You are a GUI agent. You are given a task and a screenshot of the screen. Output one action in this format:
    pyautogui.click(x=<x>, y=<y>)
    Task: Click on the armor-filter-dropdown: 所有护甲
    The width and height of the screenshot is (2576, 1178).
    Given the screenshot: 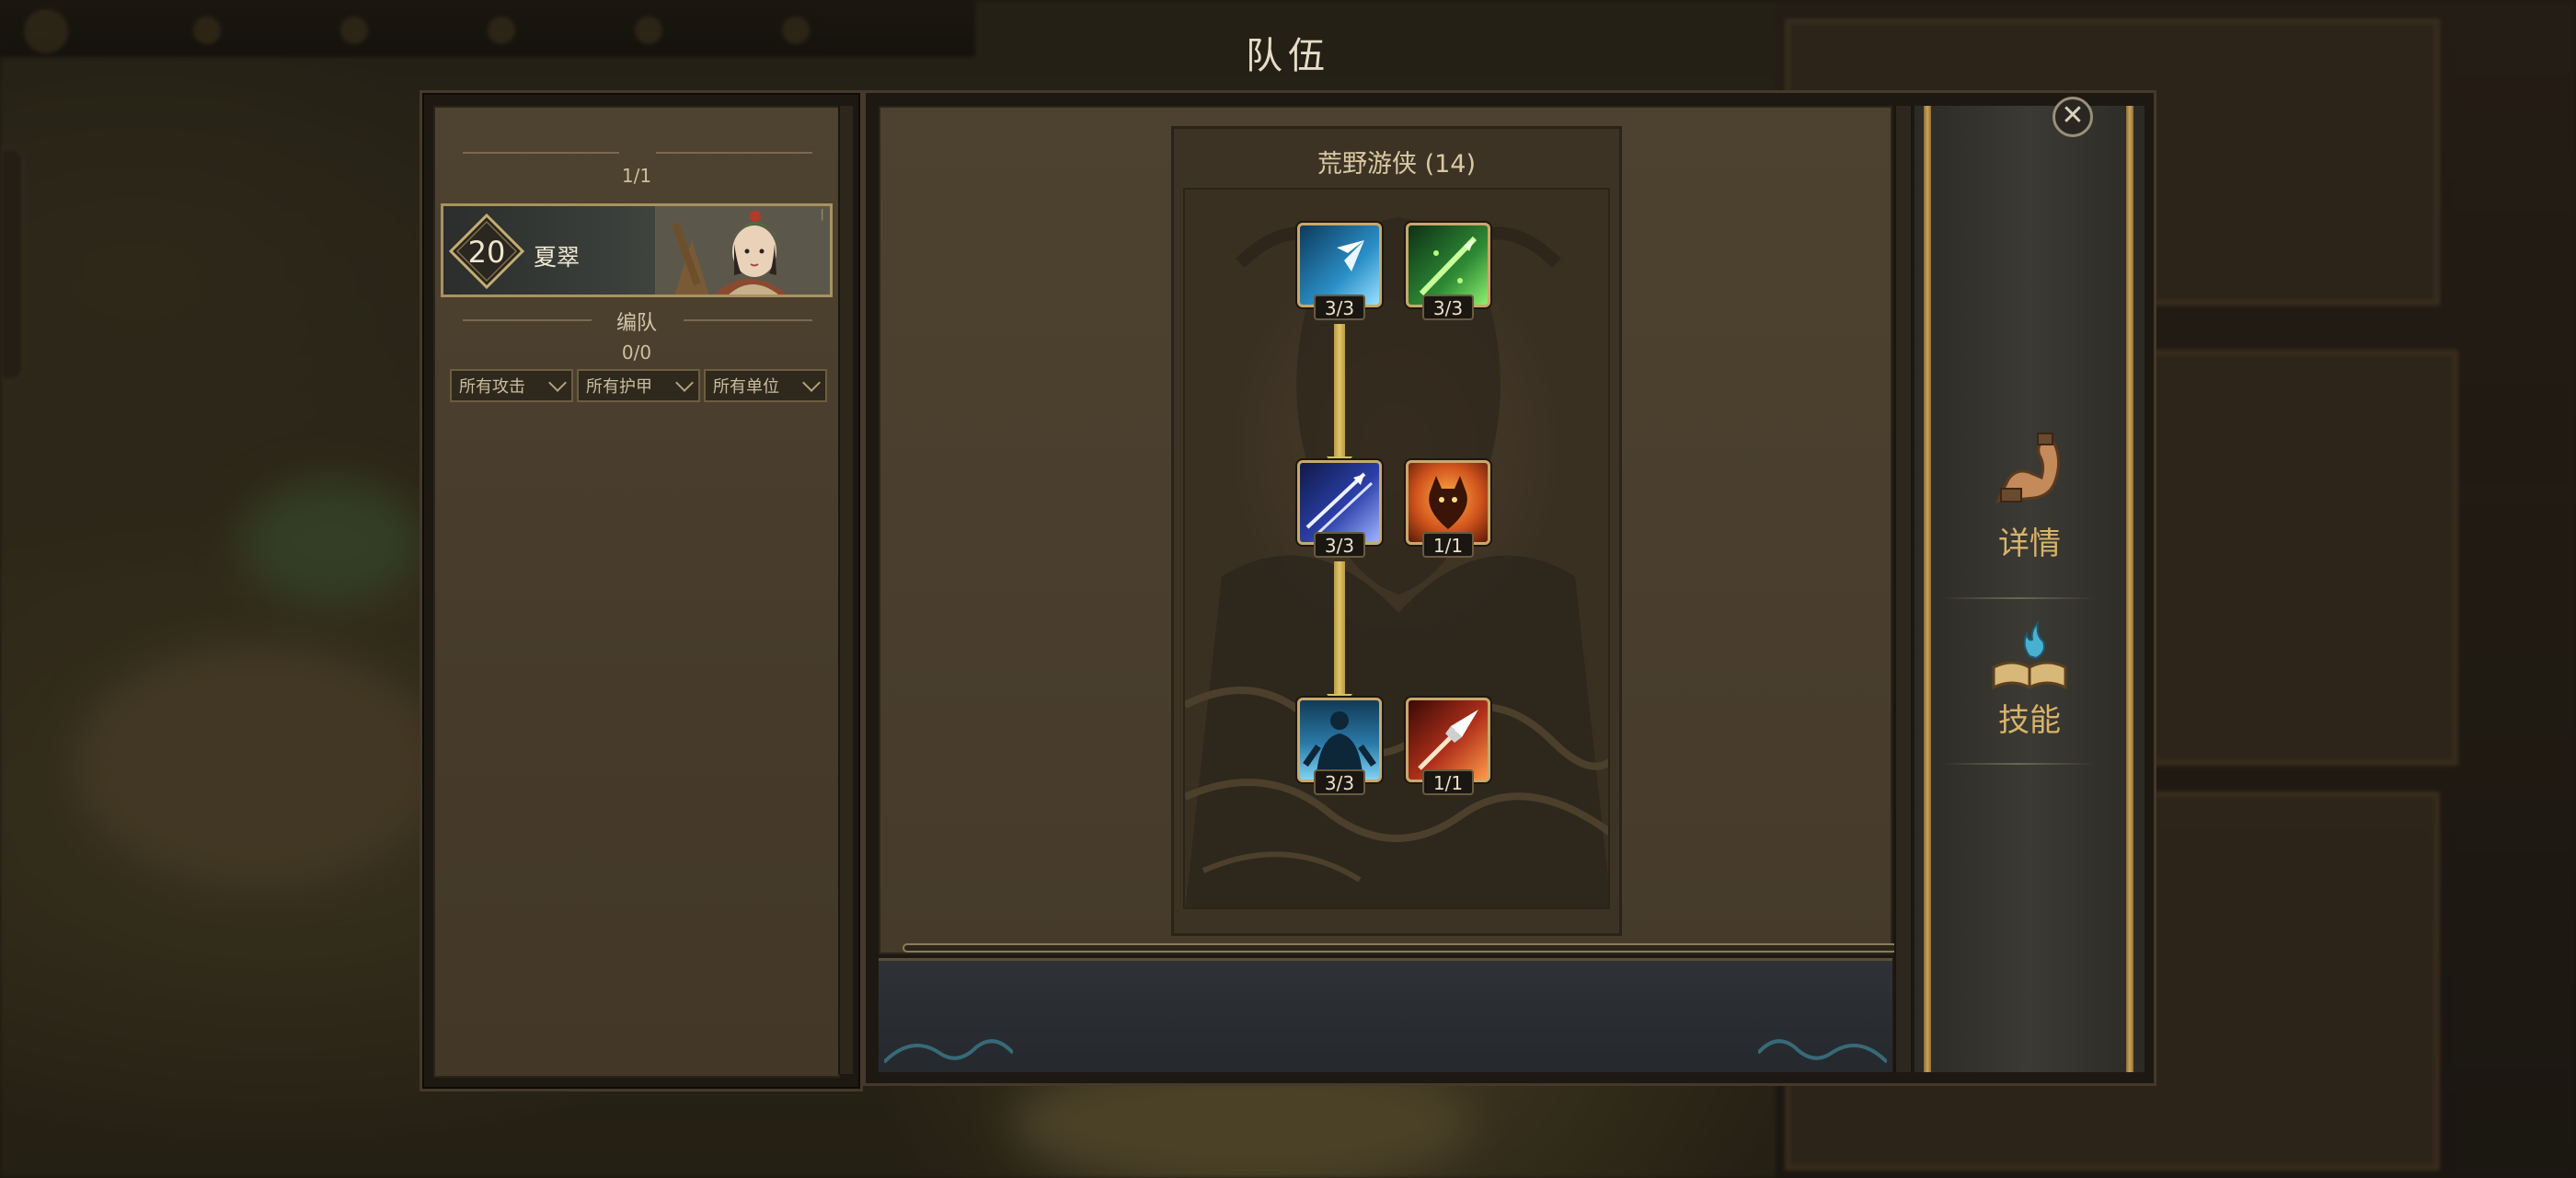 What is the action you would take?
    pyautogui.click(x=638, y=385)
    